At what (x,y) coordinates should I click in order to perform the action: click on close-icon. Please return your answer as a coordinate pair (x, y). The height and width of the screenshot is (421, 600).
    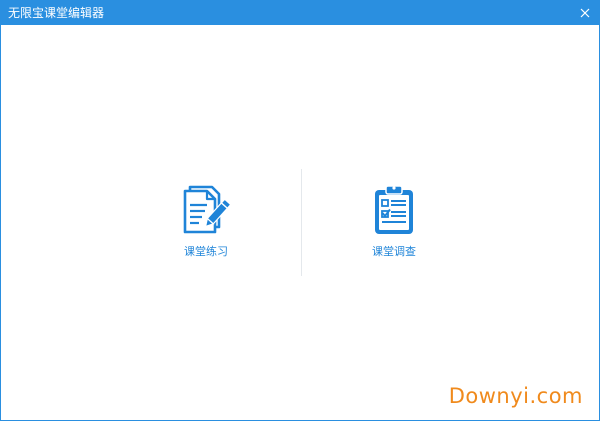
    Looking at the image, I should click on (585, 13).